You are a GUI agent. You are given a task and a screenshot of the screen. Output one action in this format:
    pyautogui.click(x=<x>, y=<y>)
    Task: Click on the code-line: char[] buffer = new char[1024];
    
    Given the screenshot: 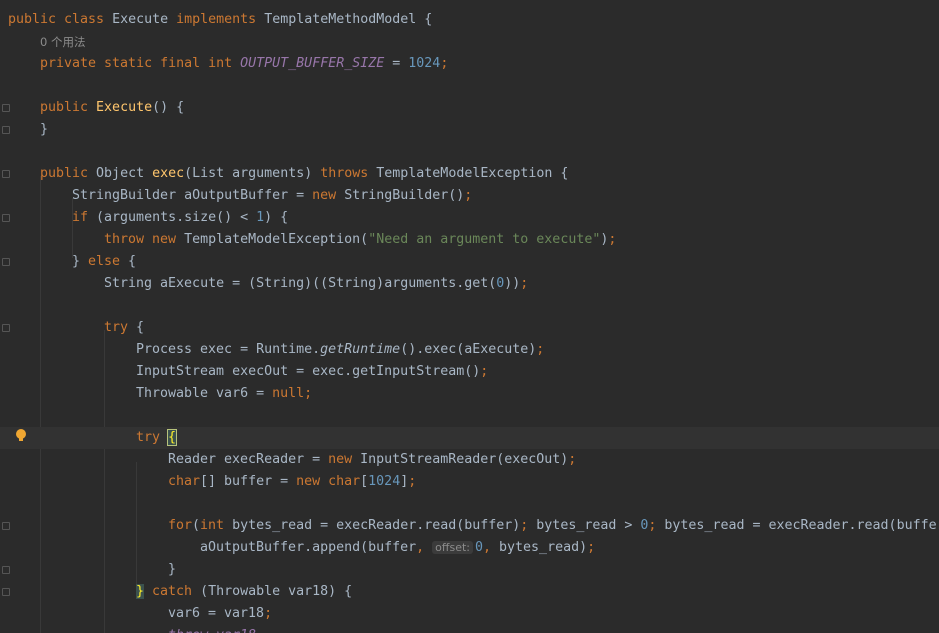 What is the action you would take?
    pyautogui.click(x=469, y=482)
    